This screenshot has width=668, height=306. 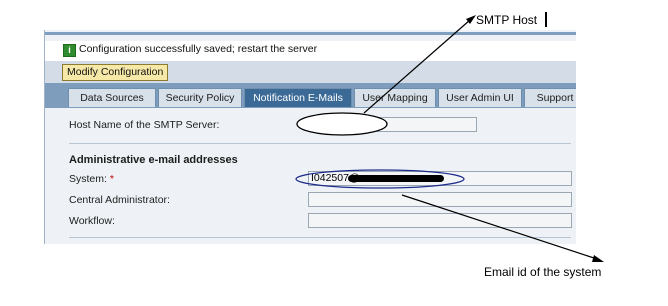 I want to click on system-label: System: *, so click(x=91, y=179).